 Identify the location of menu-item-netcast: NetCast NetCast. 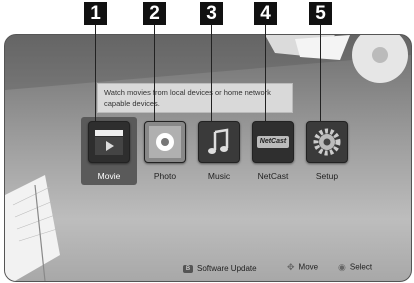
(273, 151).